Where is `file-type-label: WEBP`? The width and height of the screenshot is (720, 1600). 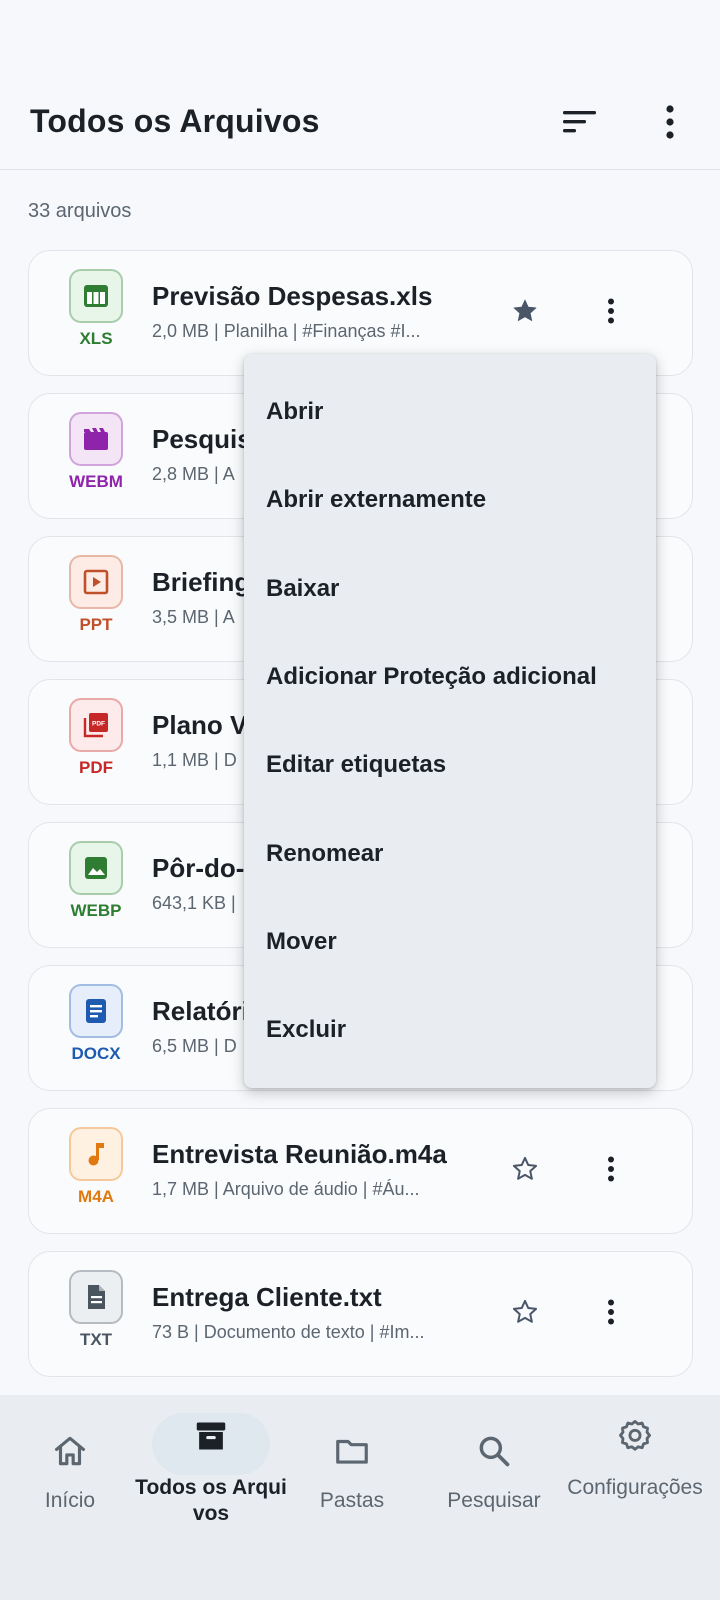 file-type-label: WEBP is located at coordinates (96, 910).